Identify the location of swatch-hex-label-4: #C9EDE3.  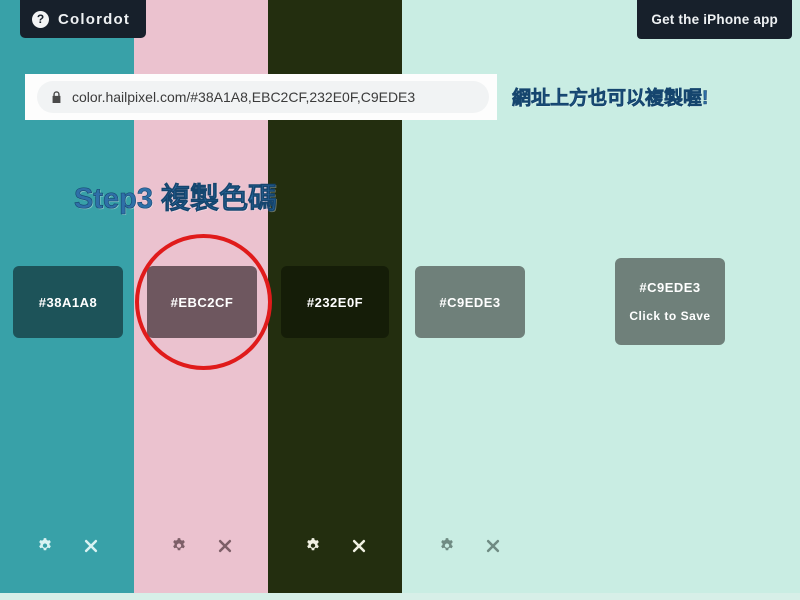
(470, 302).